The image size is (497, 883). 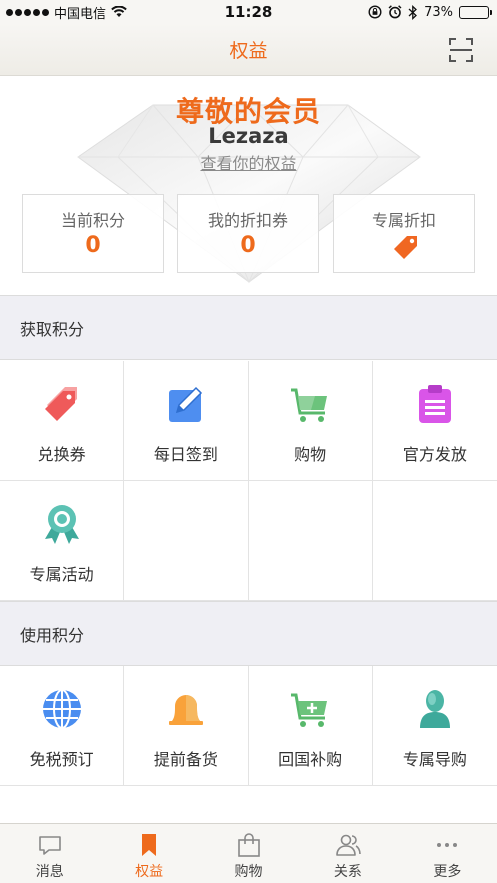 I want to click on item-label: 每日签到, so click(x=185, y=454).